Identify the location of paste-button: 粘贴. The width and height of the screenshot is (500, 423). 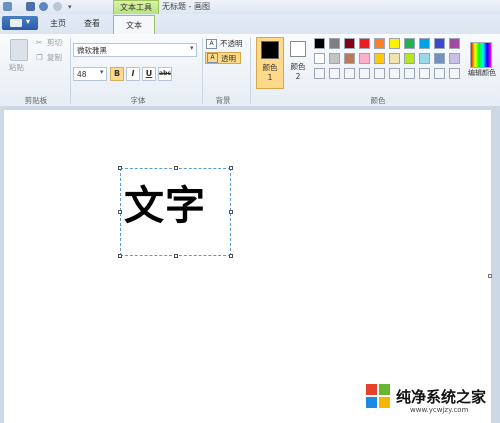
(16, 68).